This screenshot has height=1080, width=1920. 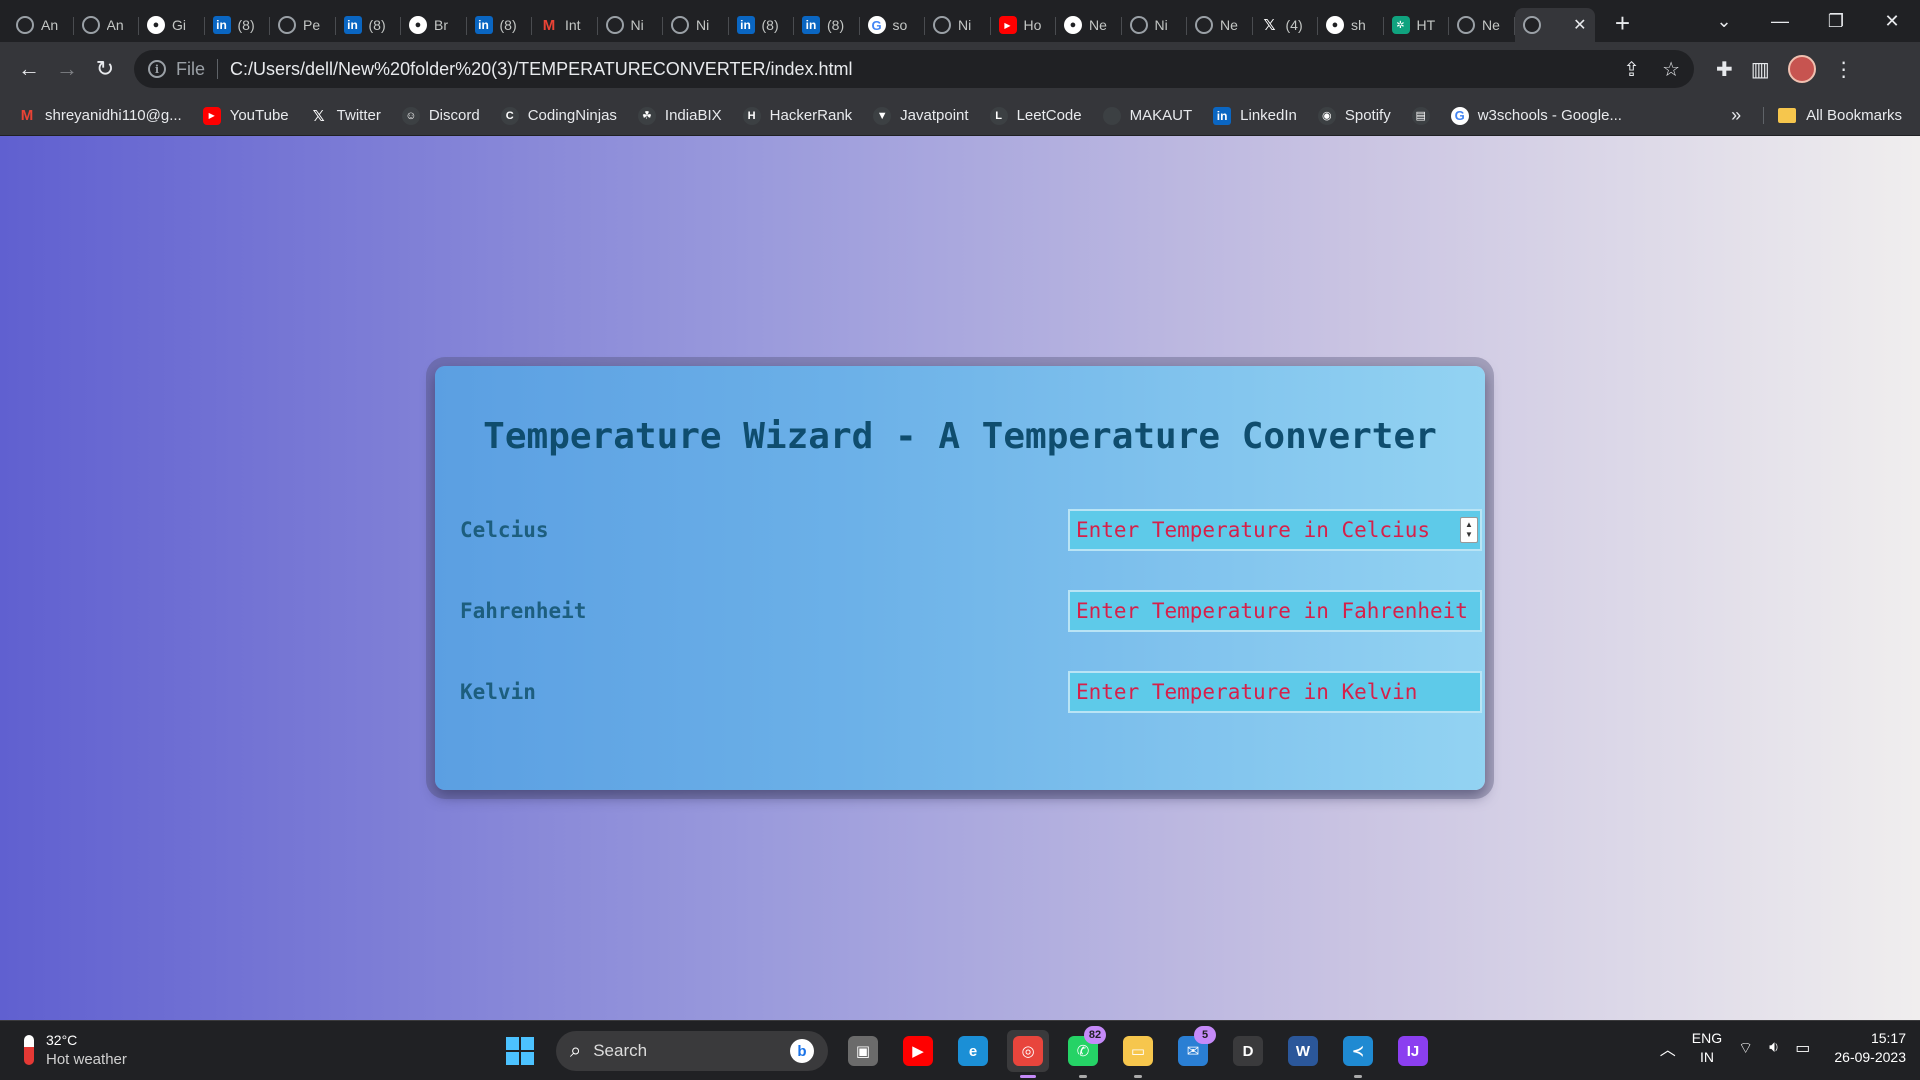 I want to click on profile-avatar, so click(x=1801, y=69).